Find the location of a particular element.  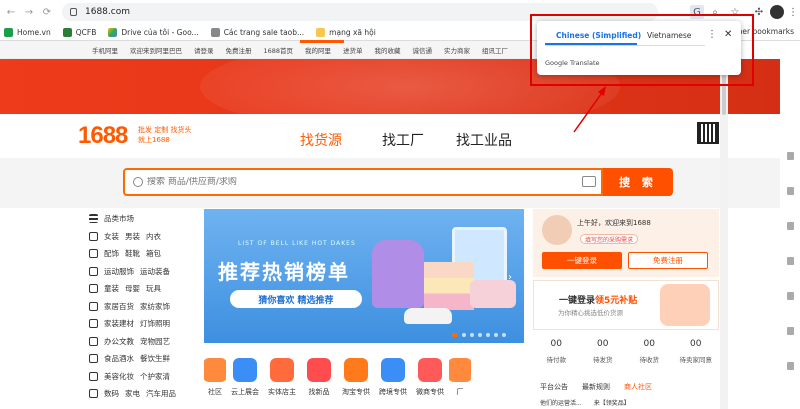

category-link: 餐饮生鲜 is located at coordinates (155, 358).